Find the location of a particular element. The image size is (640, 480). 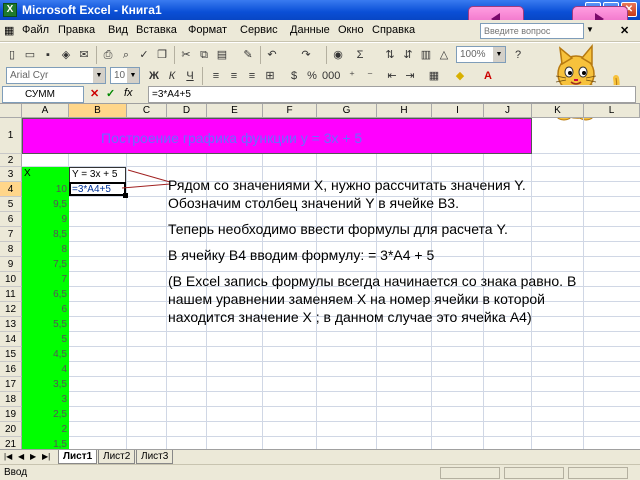

cell-a3: X is located at coordinates (27, 173).